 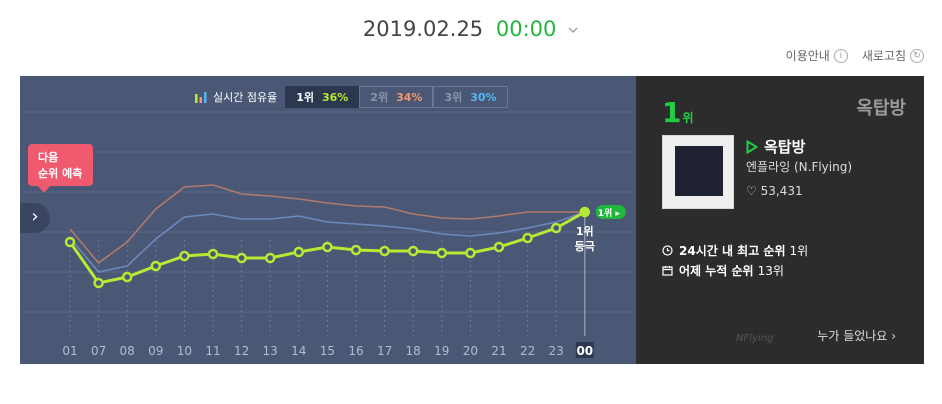 What do you see at coordinates (423, 29) in the screenshot?
I see `chart-date: 2019.02.25` at bounding box center [423, 29].